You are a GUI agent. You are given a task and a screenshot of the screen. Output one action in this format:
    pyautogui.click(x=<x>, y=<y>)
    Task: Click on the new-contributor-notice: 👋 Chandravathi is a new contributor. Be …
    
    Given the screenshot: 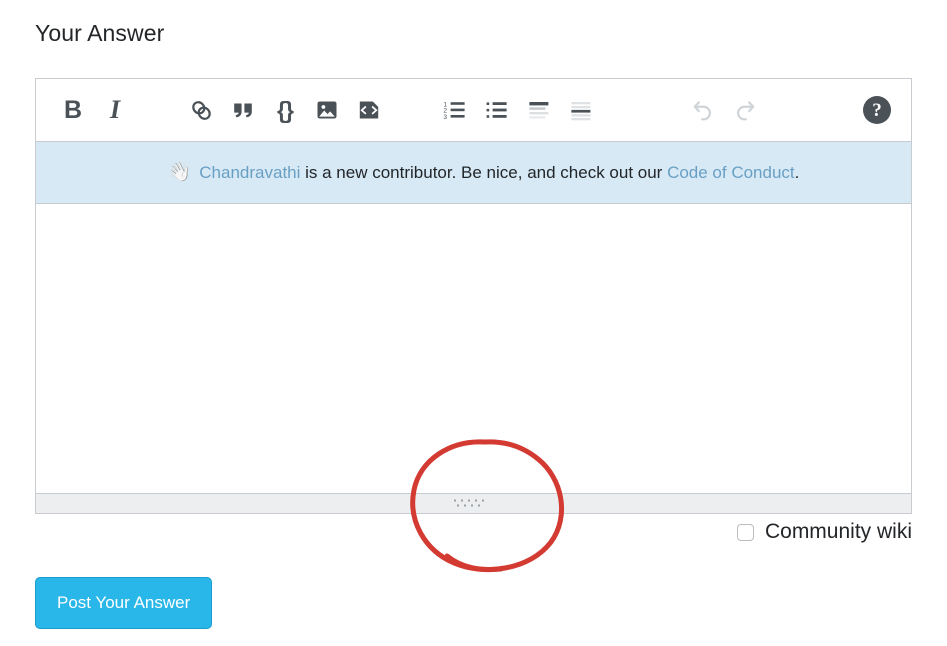 What is the action you would take?
    pyautogui.click(x=473, y=173)
    